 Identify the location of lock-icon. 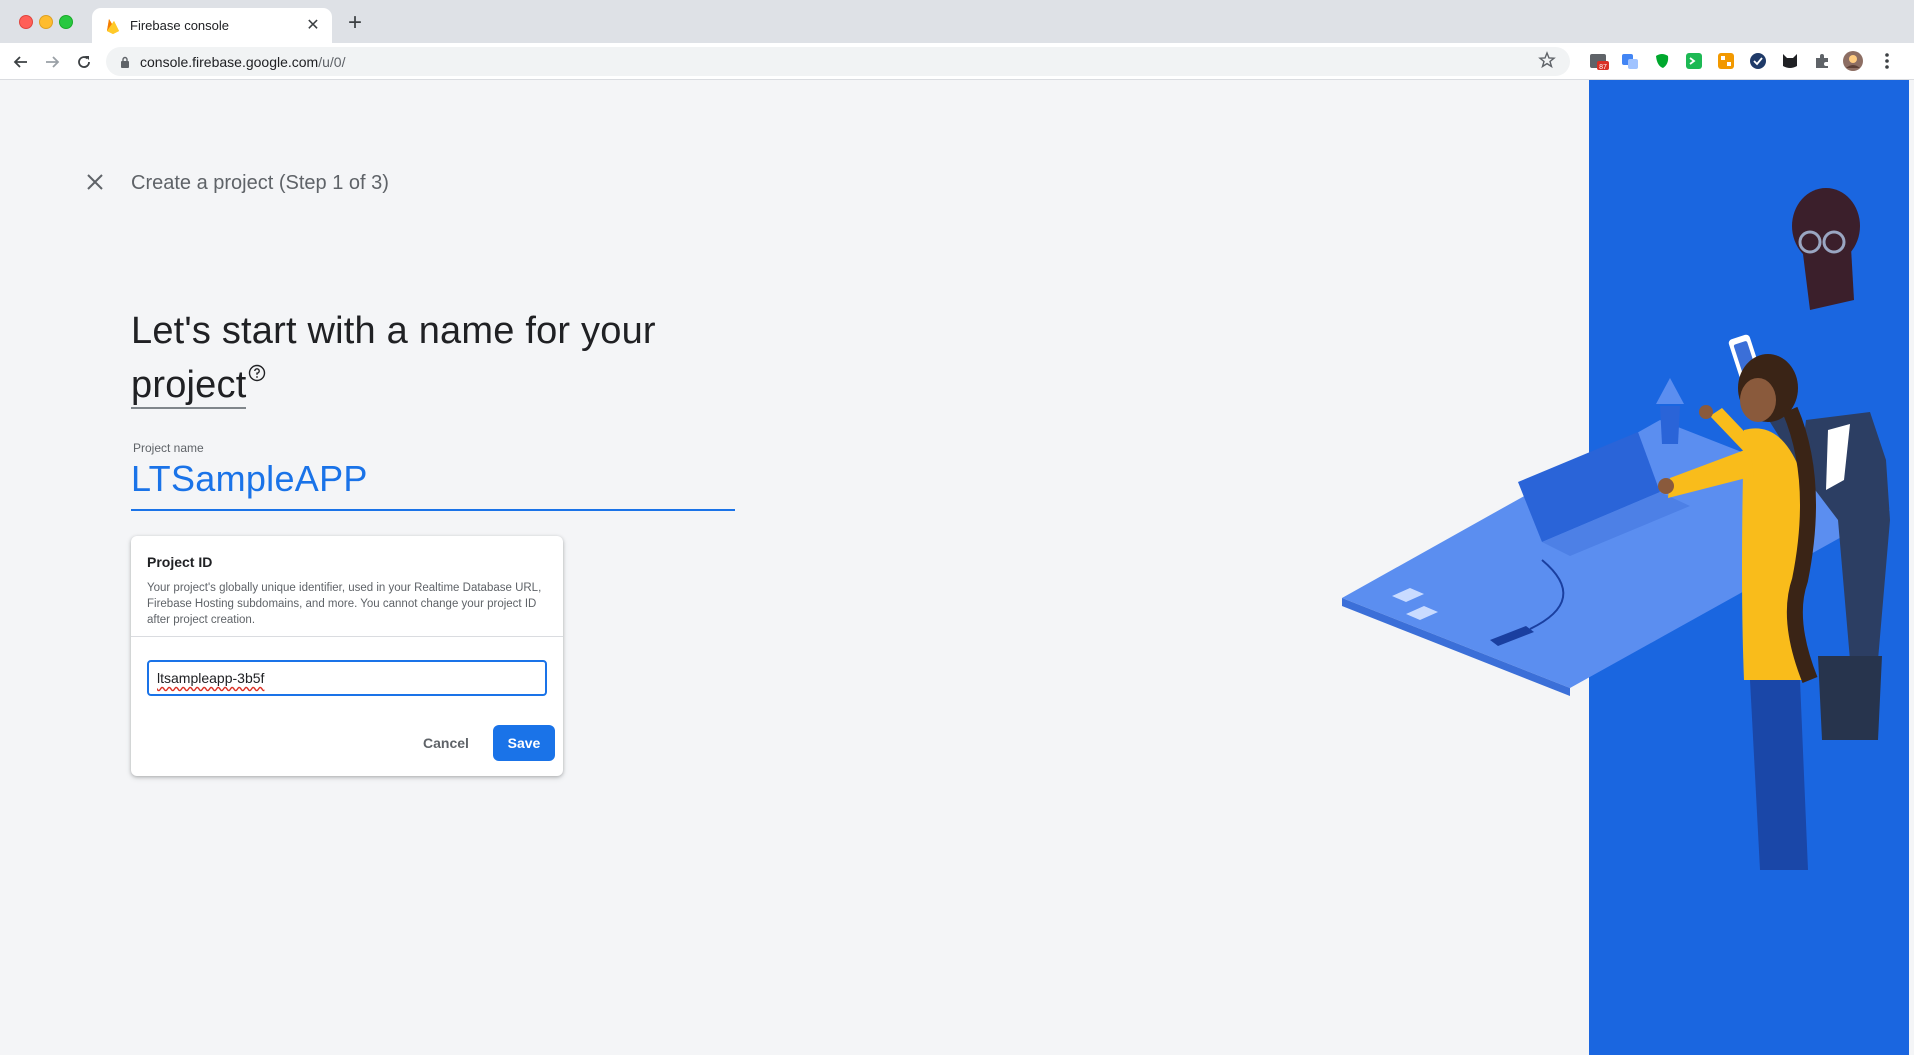
(125, 62).